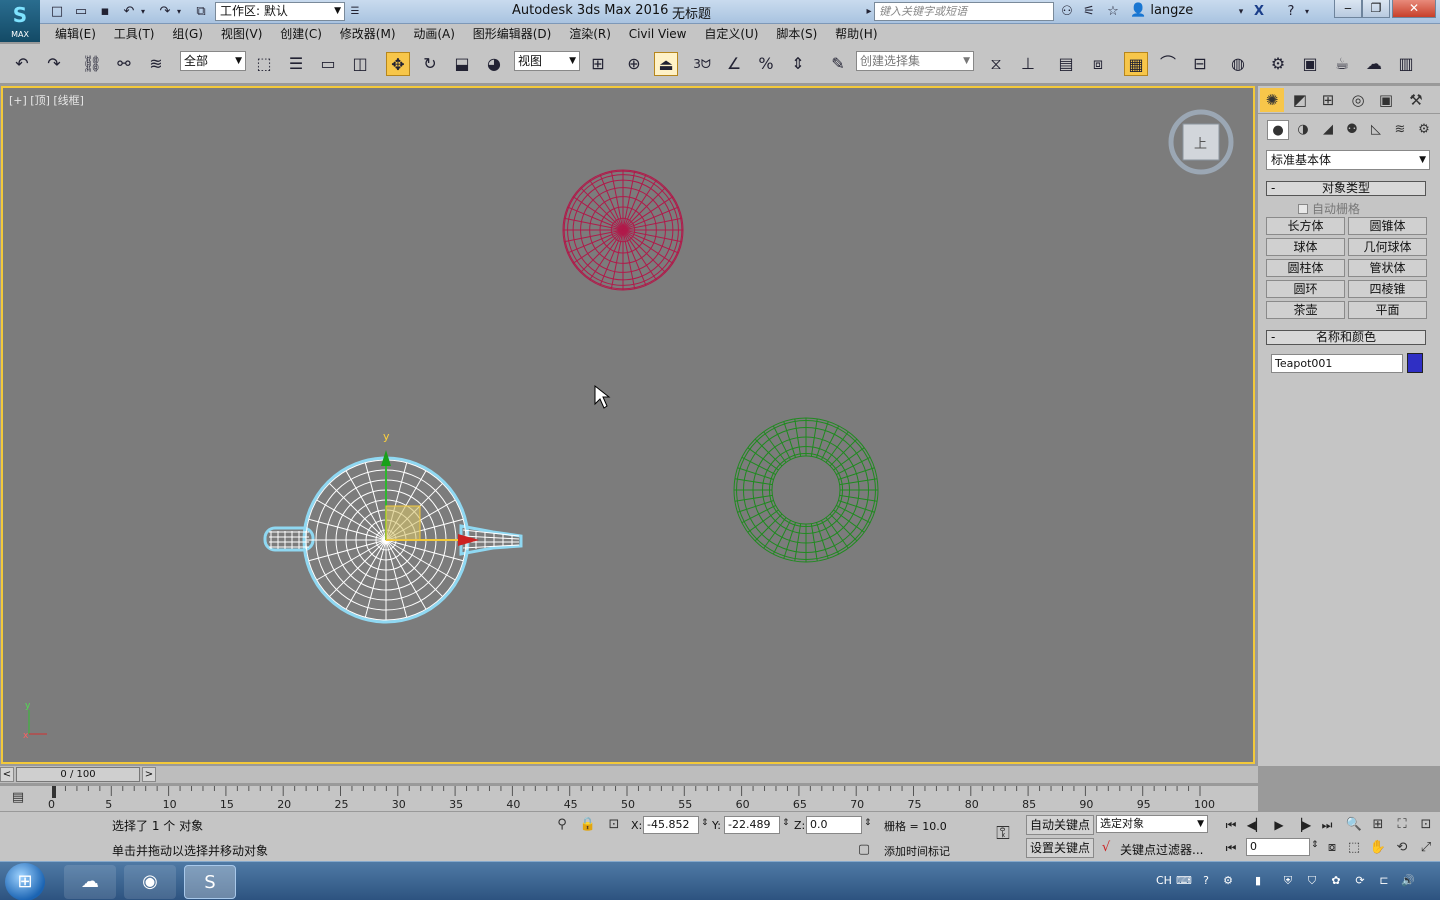 The height and width of the screenshot is (900, 1440). I want to click on modify-tab-icon: ◩, so click(1300, 100).